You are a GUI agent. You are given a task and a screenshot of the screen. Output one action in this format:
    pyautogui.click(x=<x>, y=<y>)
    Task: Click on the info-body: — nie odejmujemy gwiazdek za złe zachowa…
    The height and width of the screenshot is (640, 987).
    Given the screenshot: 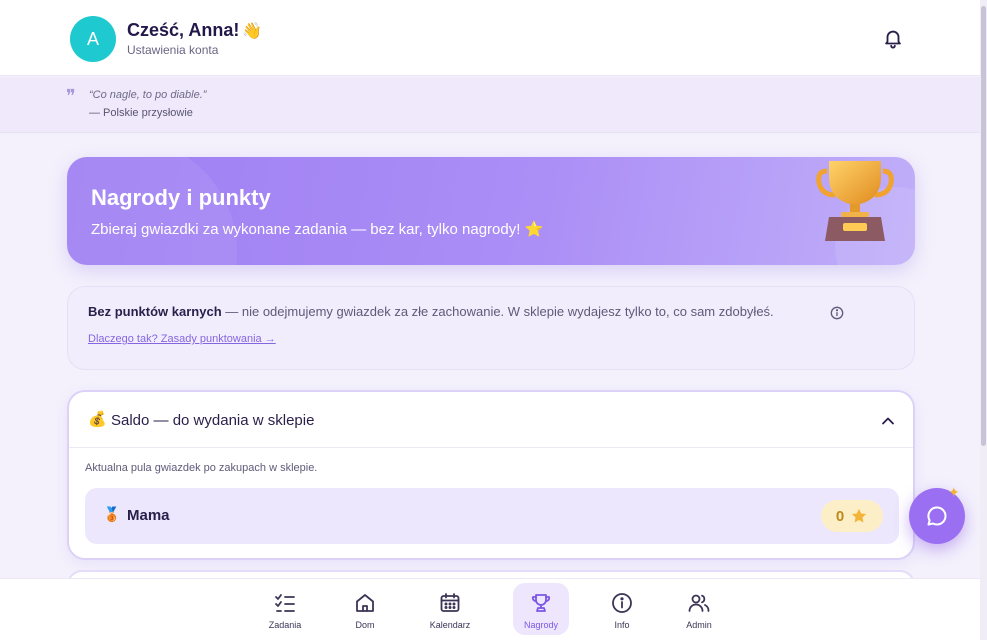 What is the action you would take?
    pyautogui.click(x=497, y=311)
    